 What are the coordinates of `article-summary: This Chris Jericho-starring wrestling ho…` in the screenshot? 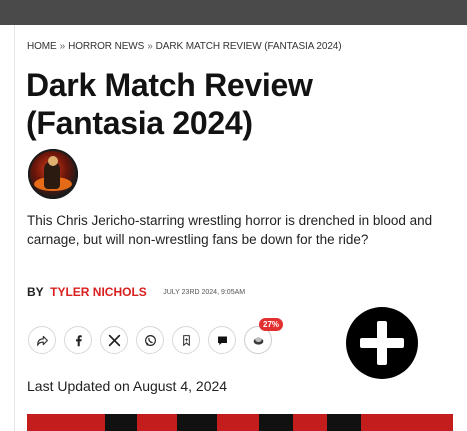 It's located at (230, 230).